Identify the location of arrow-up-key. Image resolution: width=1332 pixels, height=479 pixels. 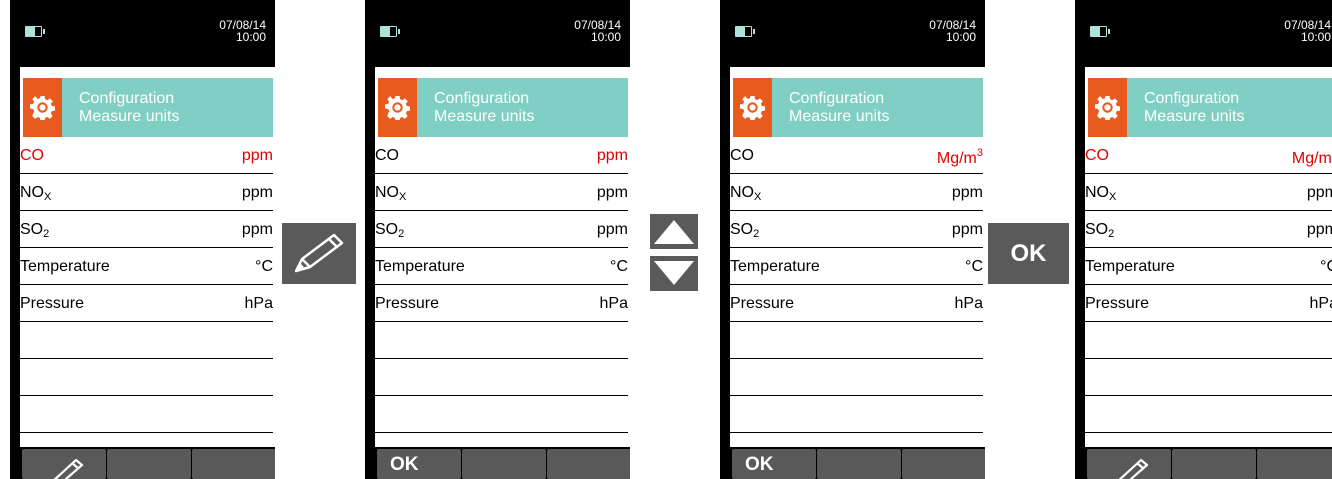
(674, 231).